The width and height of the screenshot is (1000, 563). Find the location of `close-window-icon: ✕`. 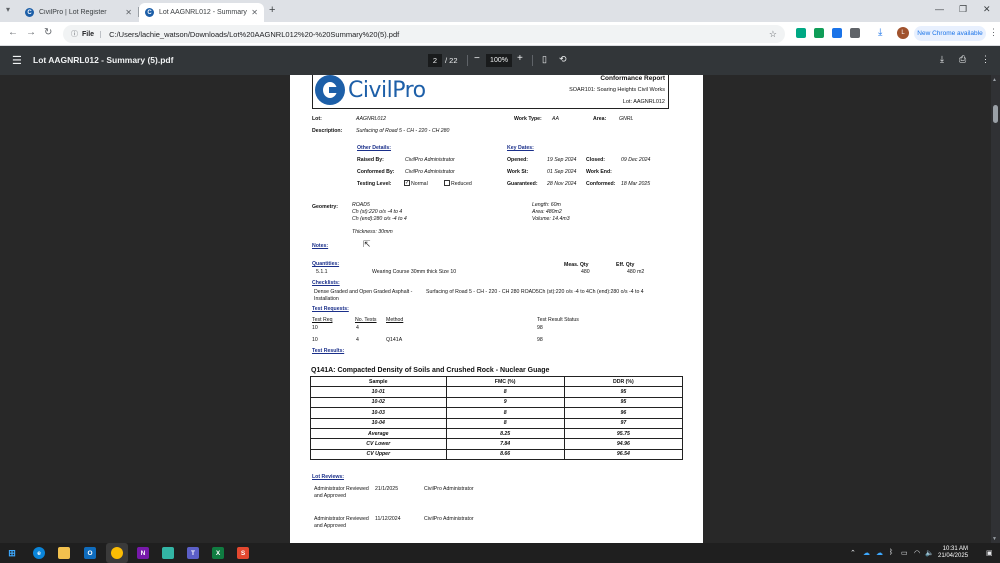

close-window-icon: ✕ is located at coordinates (987, 9).